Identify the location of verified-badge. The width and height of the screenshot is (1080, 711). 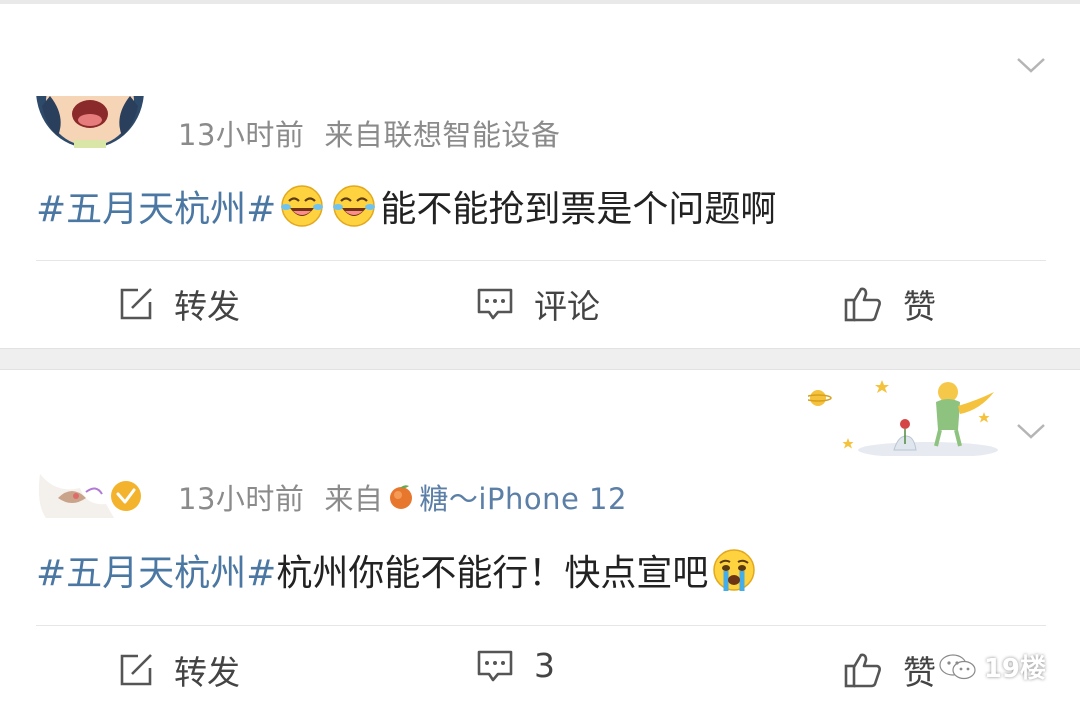
(126, 496).